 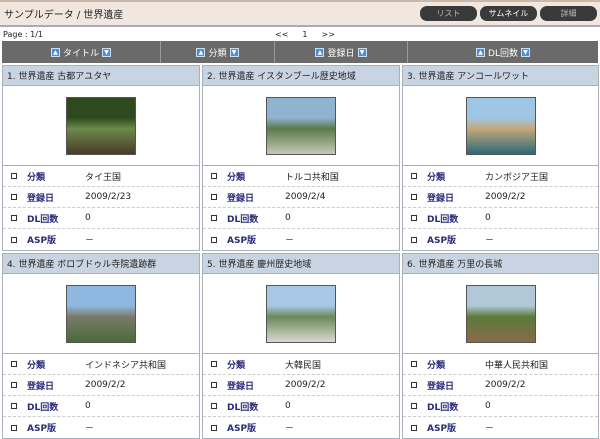 I want to click on field-row-category: 分類 大韓民国, so click(x=301, y=364).